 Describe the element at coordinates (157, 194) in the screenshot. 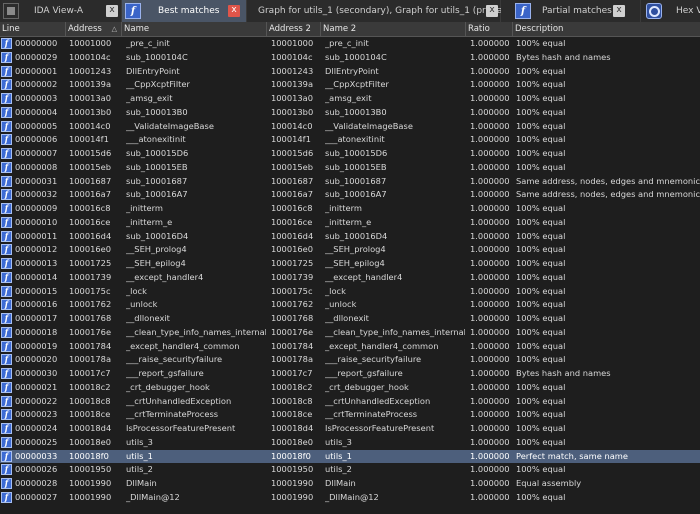

I see `name-cell: sub_100016A7` at that location.